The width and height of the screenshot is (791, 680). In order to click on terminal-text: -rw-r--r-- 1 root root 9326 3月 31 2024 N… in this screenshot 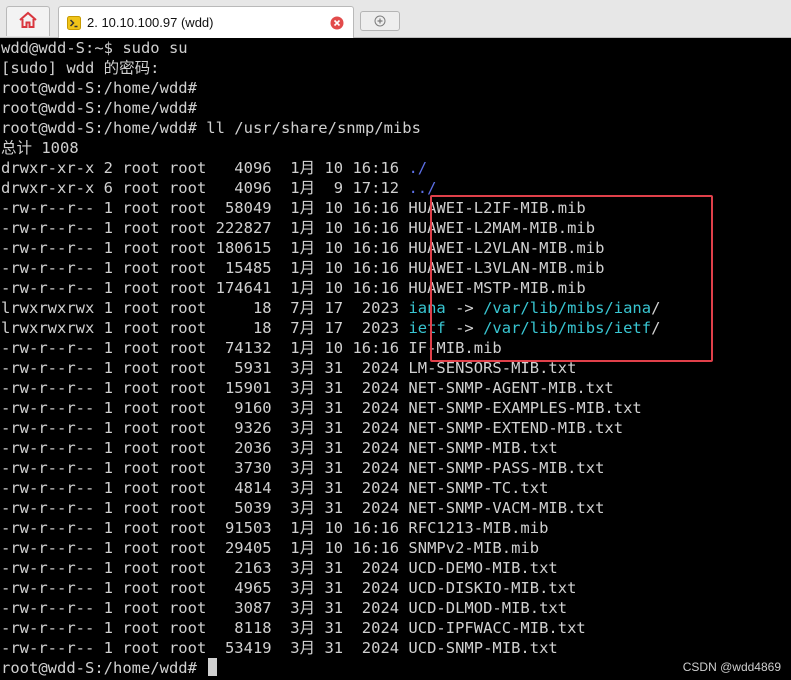, I will do `click(312, 428)`.